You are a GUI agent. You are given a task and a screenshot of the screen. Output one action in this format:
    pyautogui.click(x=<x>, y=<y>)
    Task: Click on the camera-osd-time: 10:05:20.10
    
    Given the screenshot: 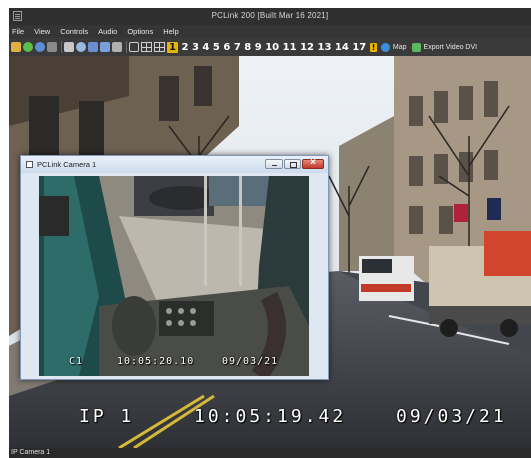 What is the action you would take?
    pyautogui.click(x=156, y=361)
    